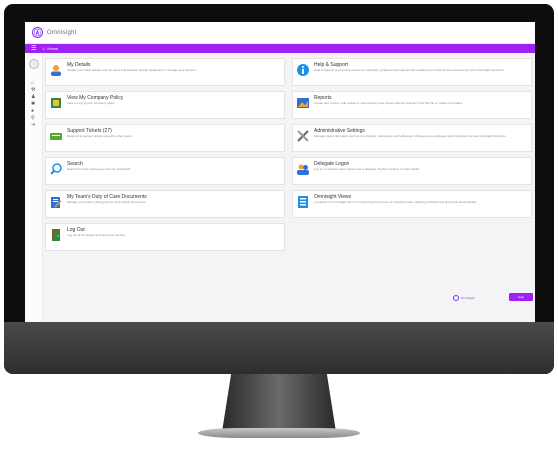  Describe the element at coordinates (37, 32) in the screenshot. I see `app-logo-icon: Ⓐ` at that location.